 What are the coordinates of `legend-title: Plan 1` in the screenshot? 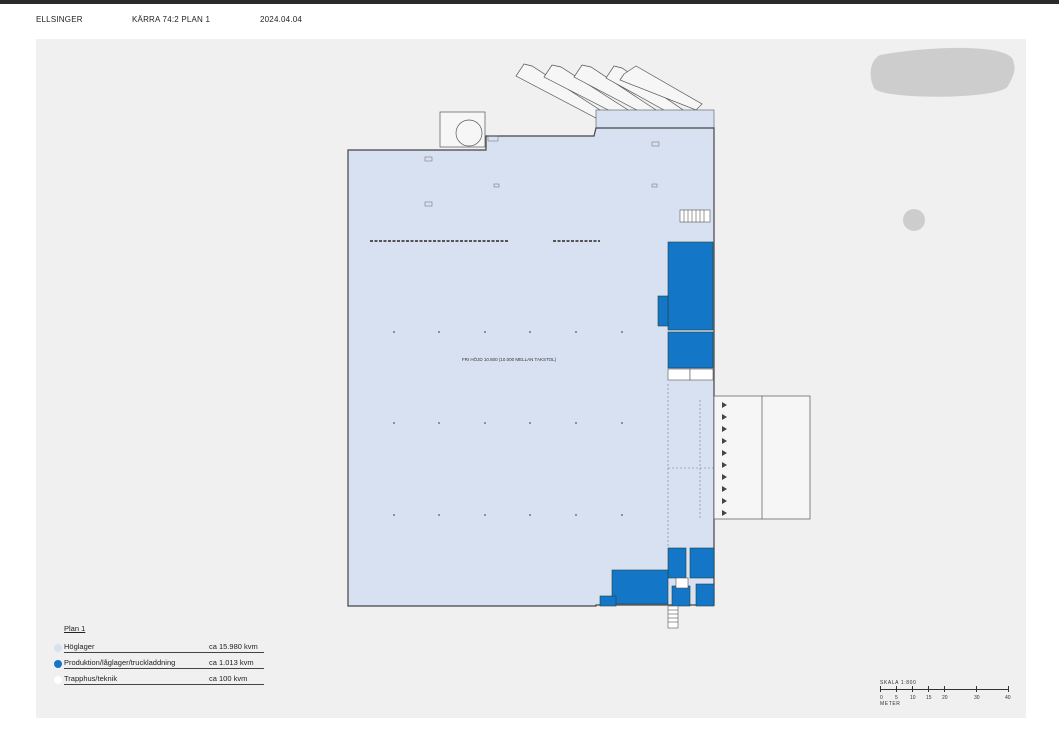 It's located at (75, 628).